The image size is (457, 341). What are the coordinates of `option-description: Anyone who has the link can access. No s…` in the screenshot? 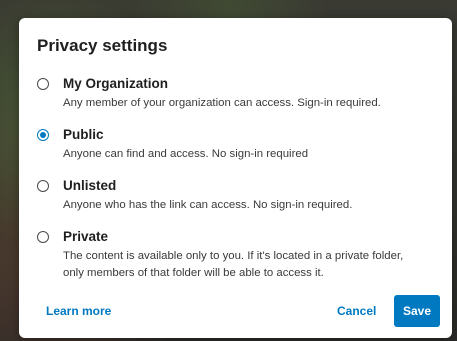 It's located at (208, 205).